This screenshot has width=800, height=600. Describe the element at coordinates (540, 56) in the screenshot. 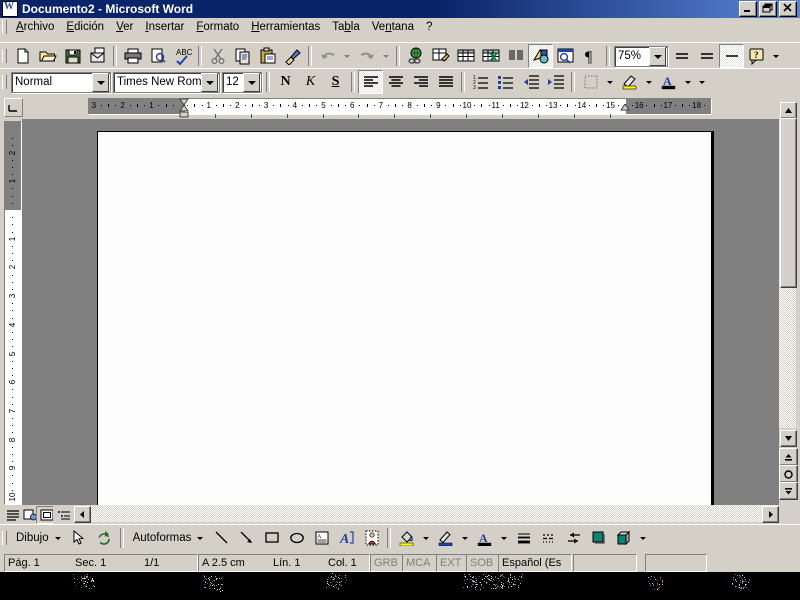

I see `drawing-button` at that location.